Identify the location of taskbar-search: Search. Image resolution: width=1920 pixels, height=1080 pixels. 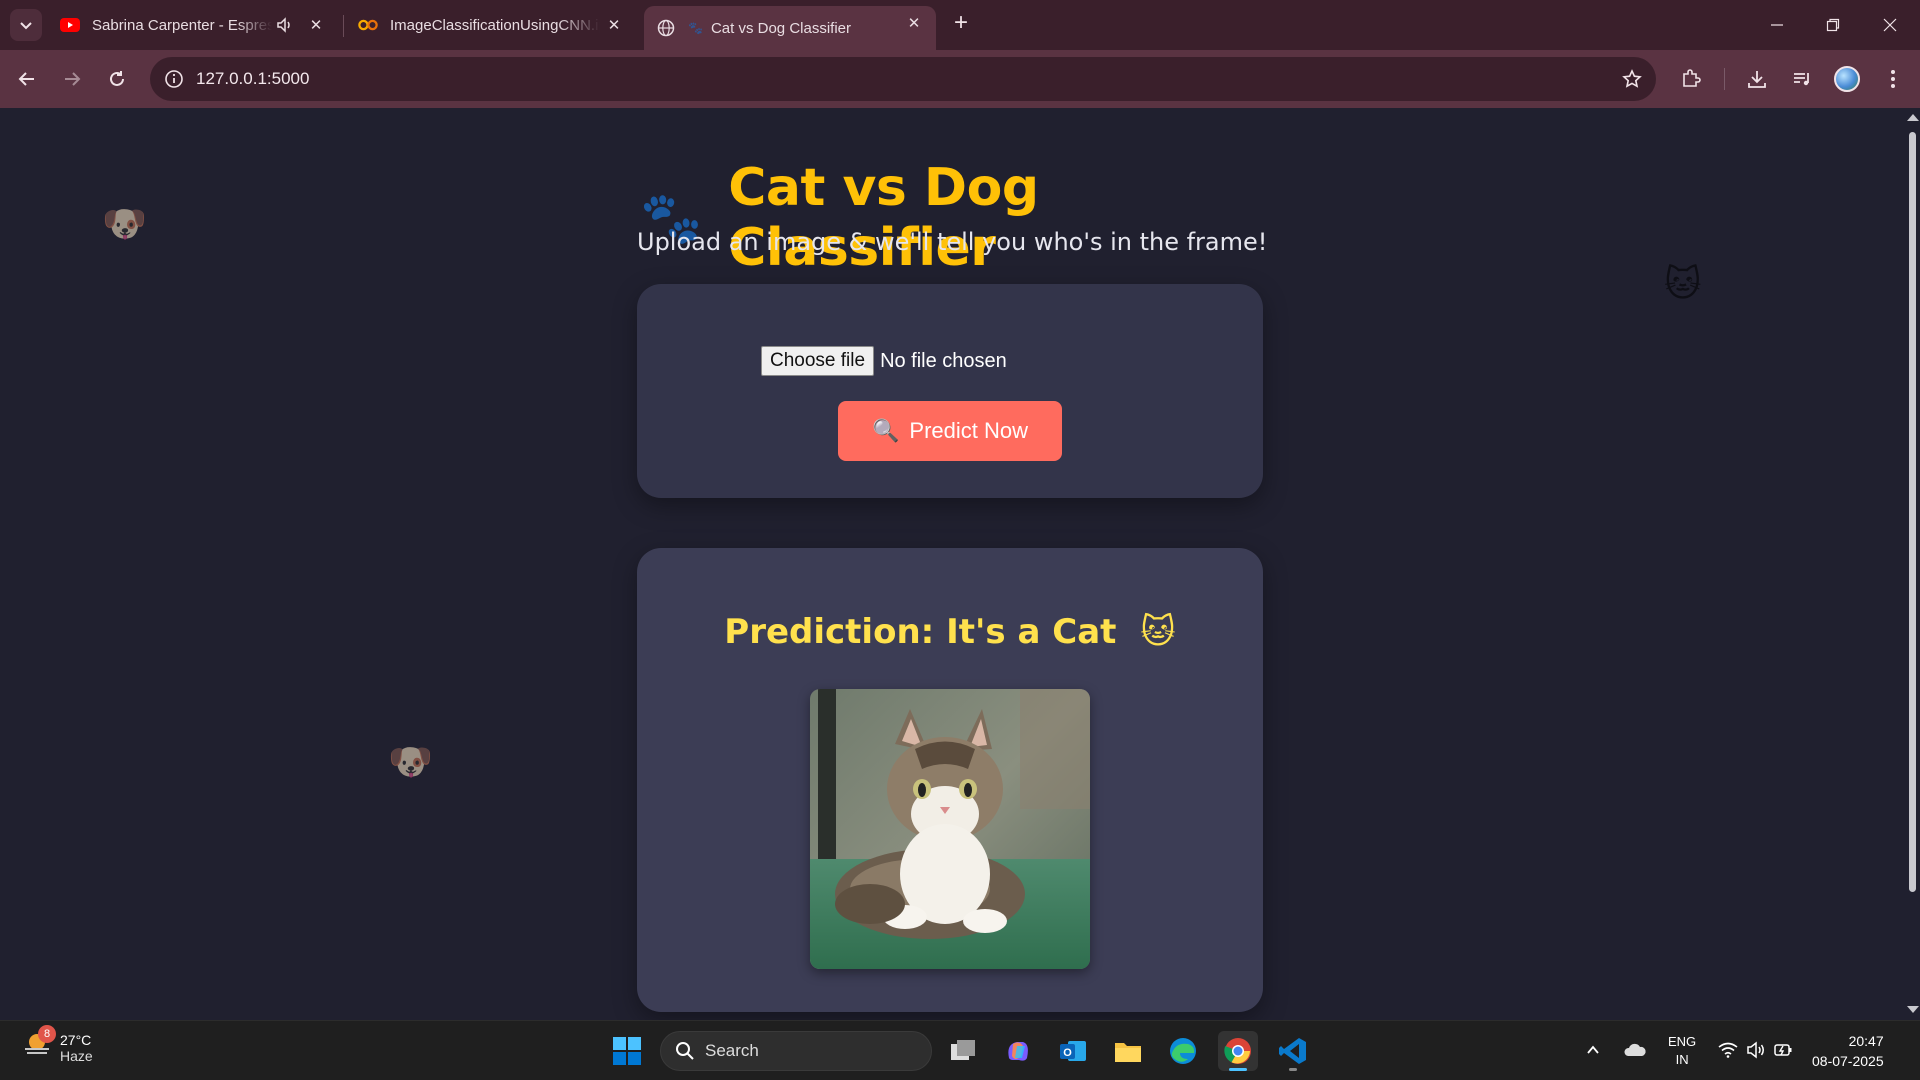
(796, 1051).